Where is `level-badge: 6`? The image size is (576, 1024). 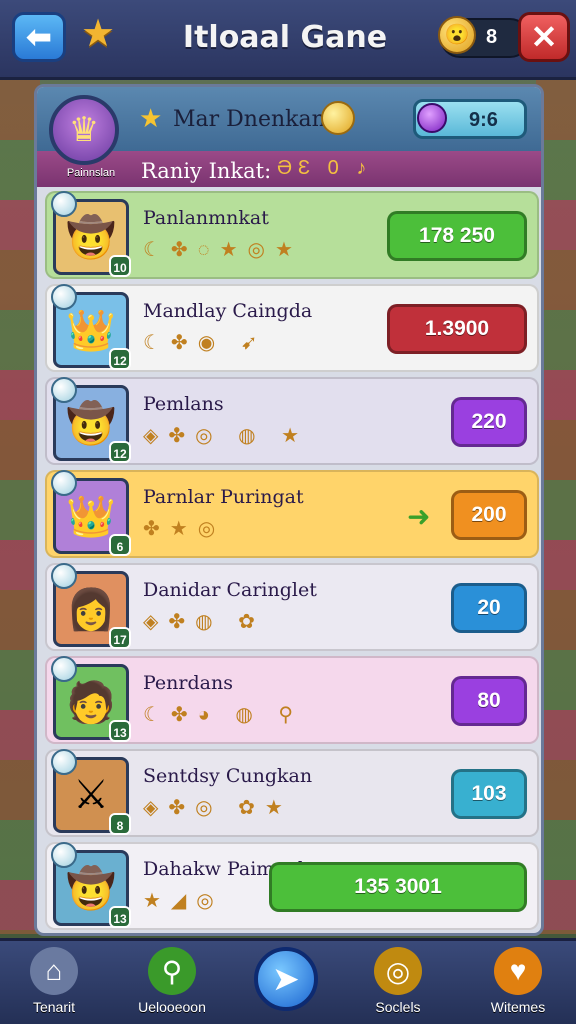 level-badge: 6 is located at coordinates (120, 545).